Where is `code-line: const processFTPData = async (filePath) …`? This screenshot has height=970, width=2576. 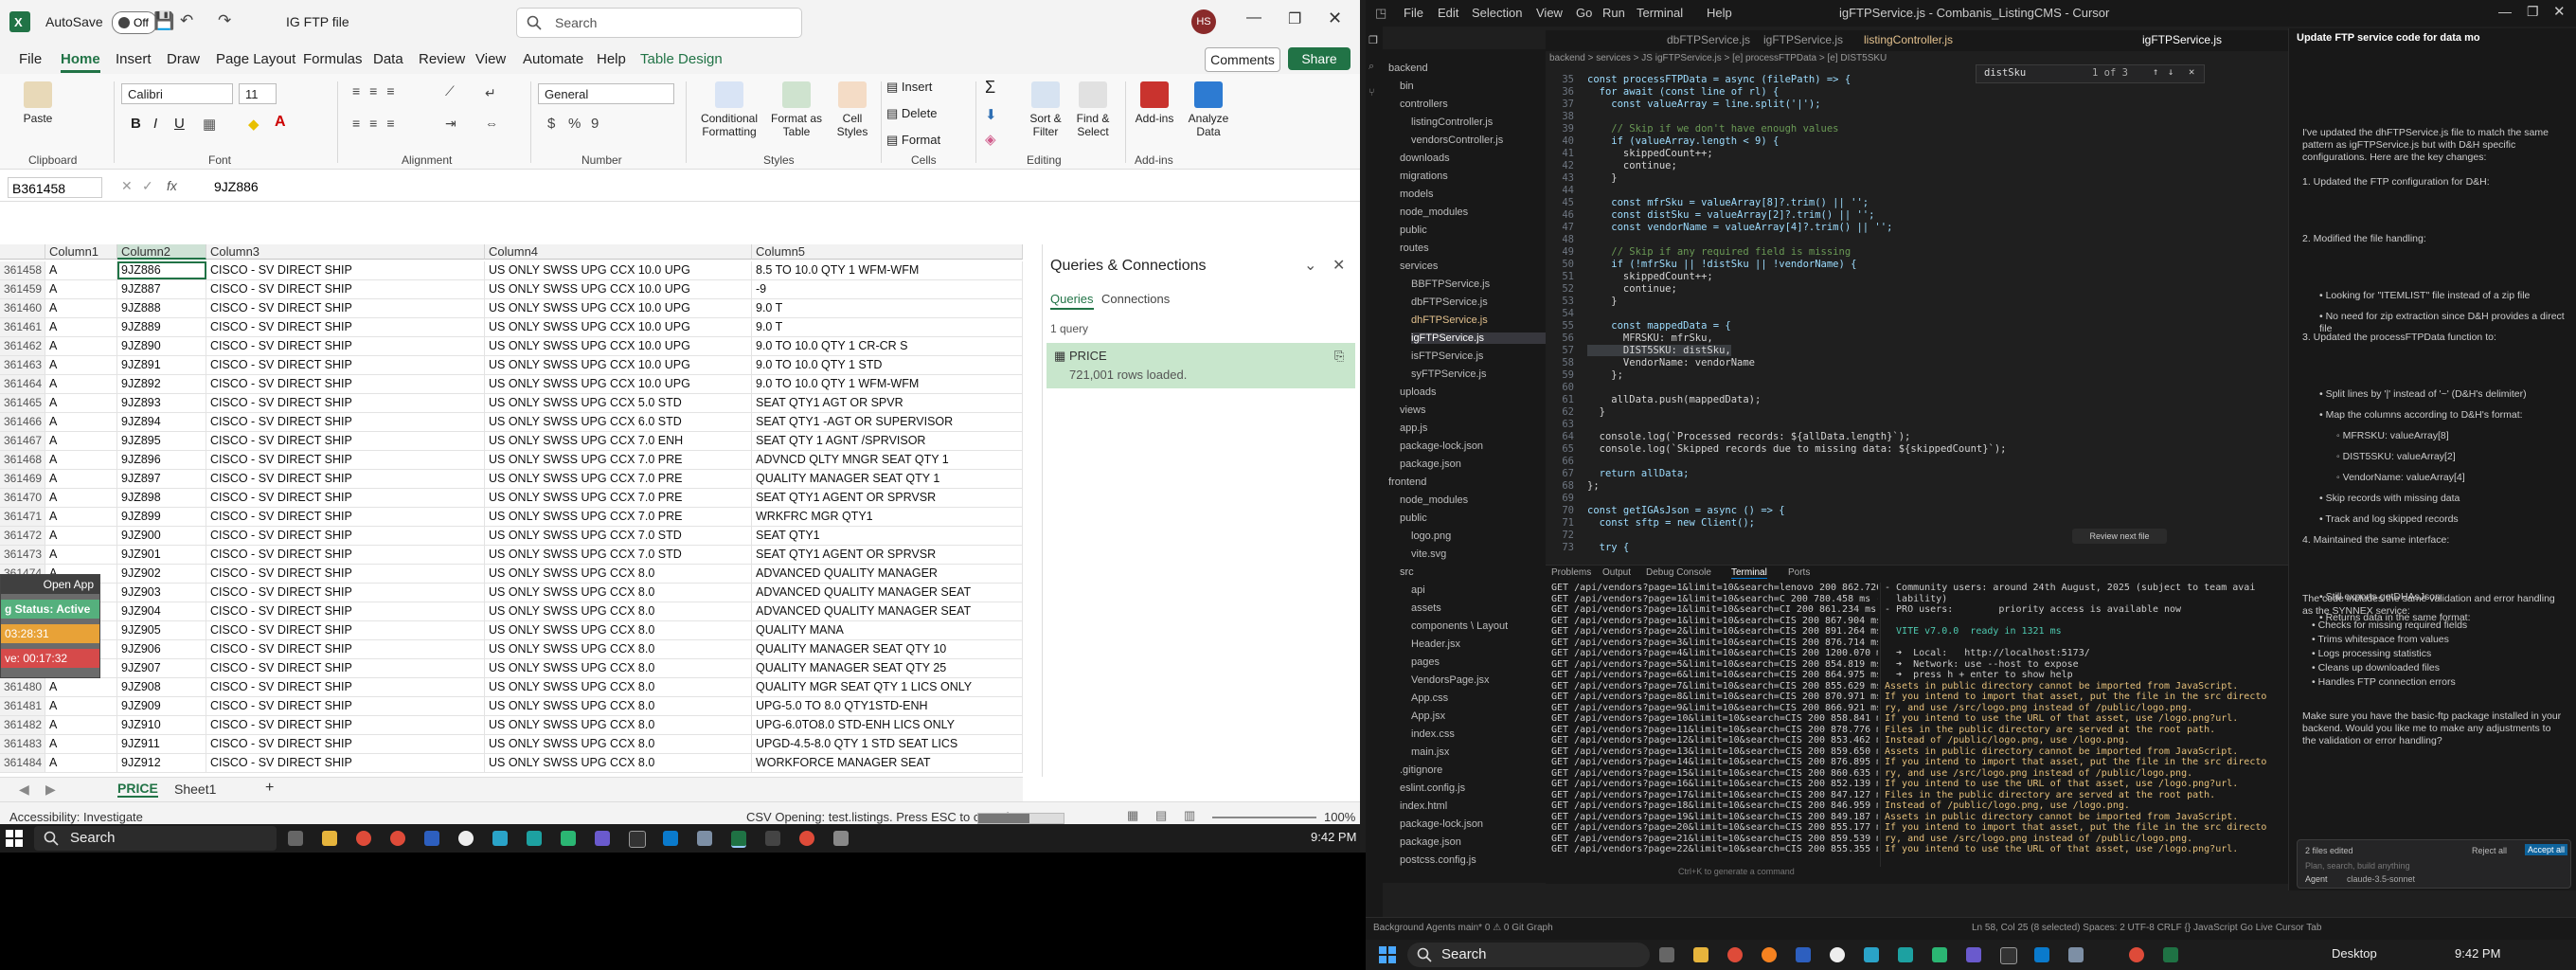
code-line: const processFTPData = async (filePath) … is located at coordinates (1719, 79).